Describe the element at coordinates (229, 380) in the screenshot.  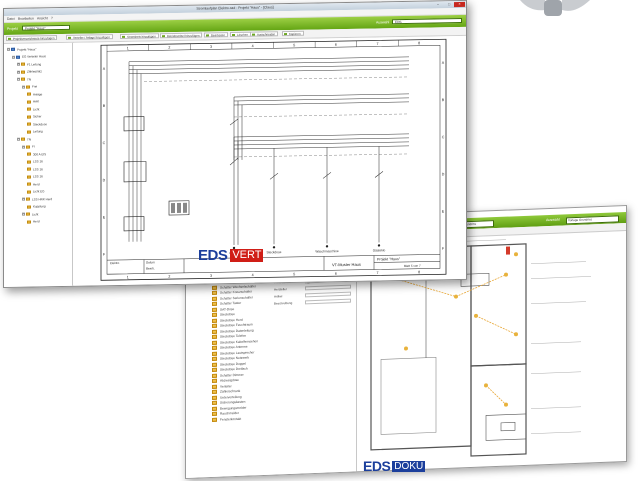
I see `doku-tree-label: Abzweigdose` at that location.